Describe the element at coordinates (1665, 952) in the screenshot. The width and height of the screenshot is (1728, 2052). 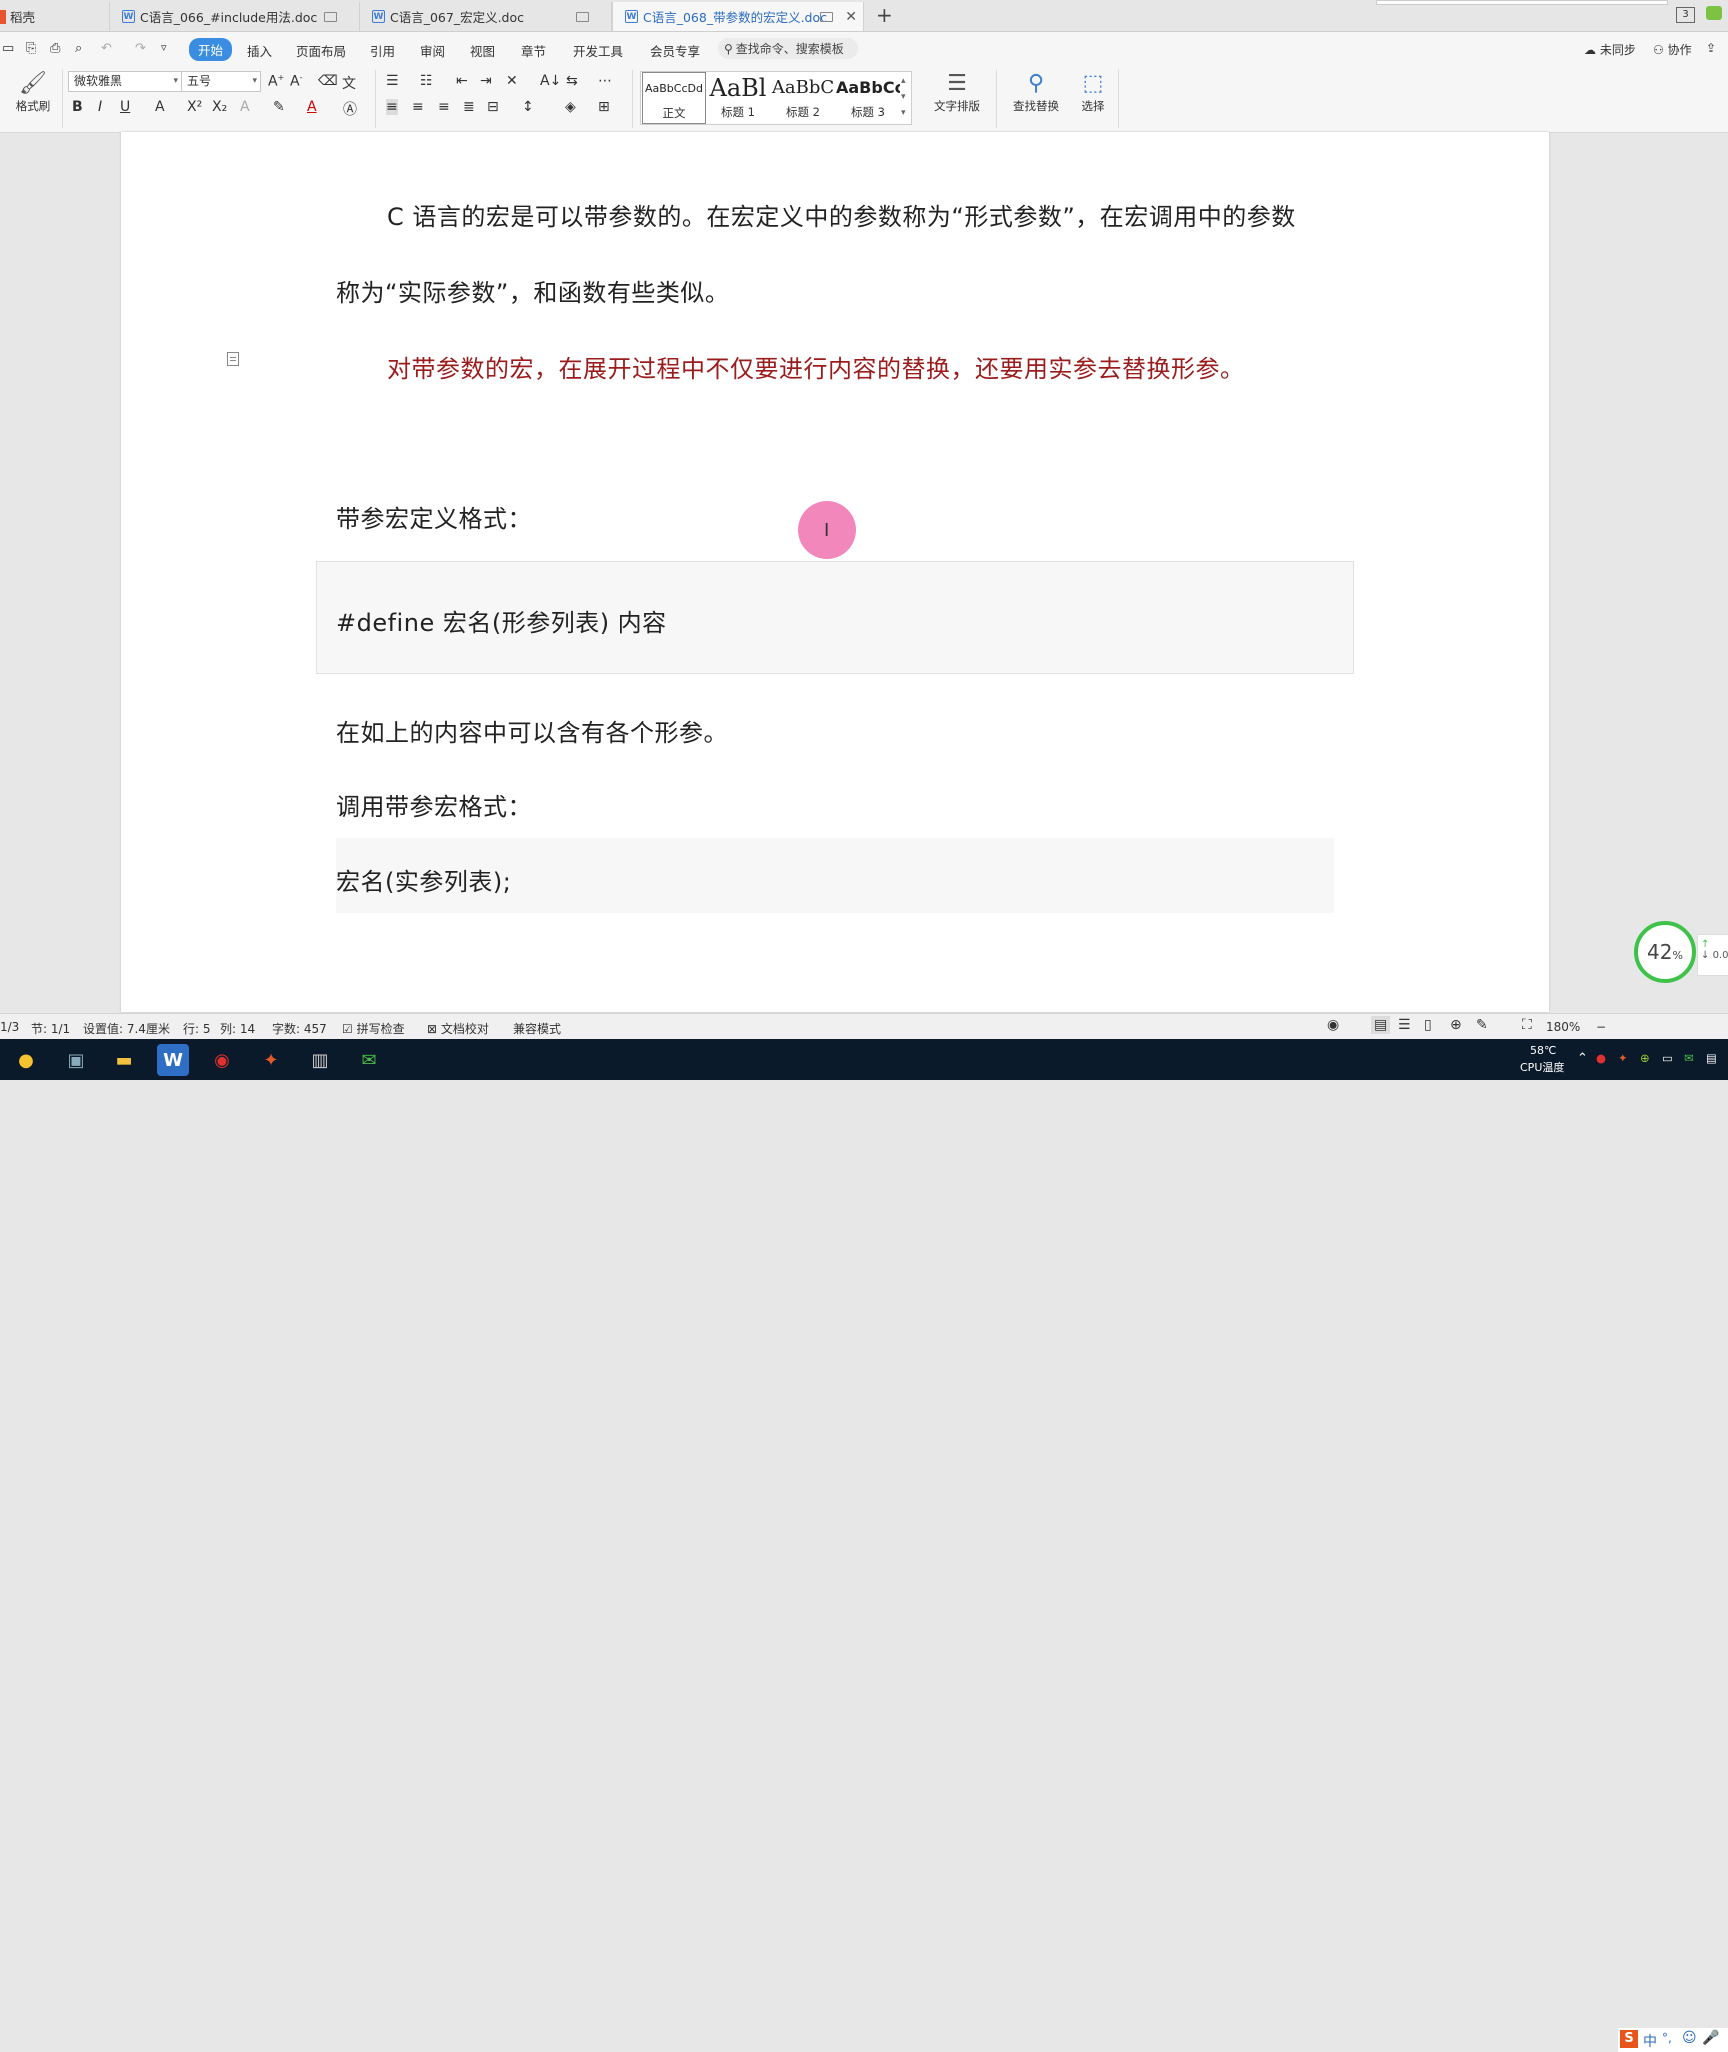
I see `memory-usage-widget: 42%` at that location.